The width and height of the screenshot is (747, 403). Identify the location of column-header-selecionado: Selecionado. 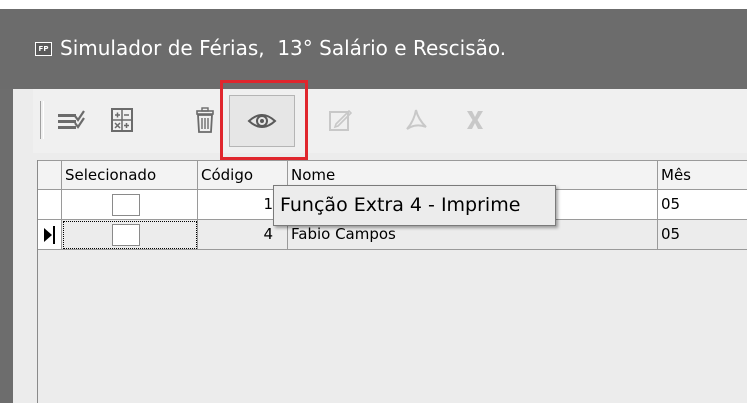
(130, 175).